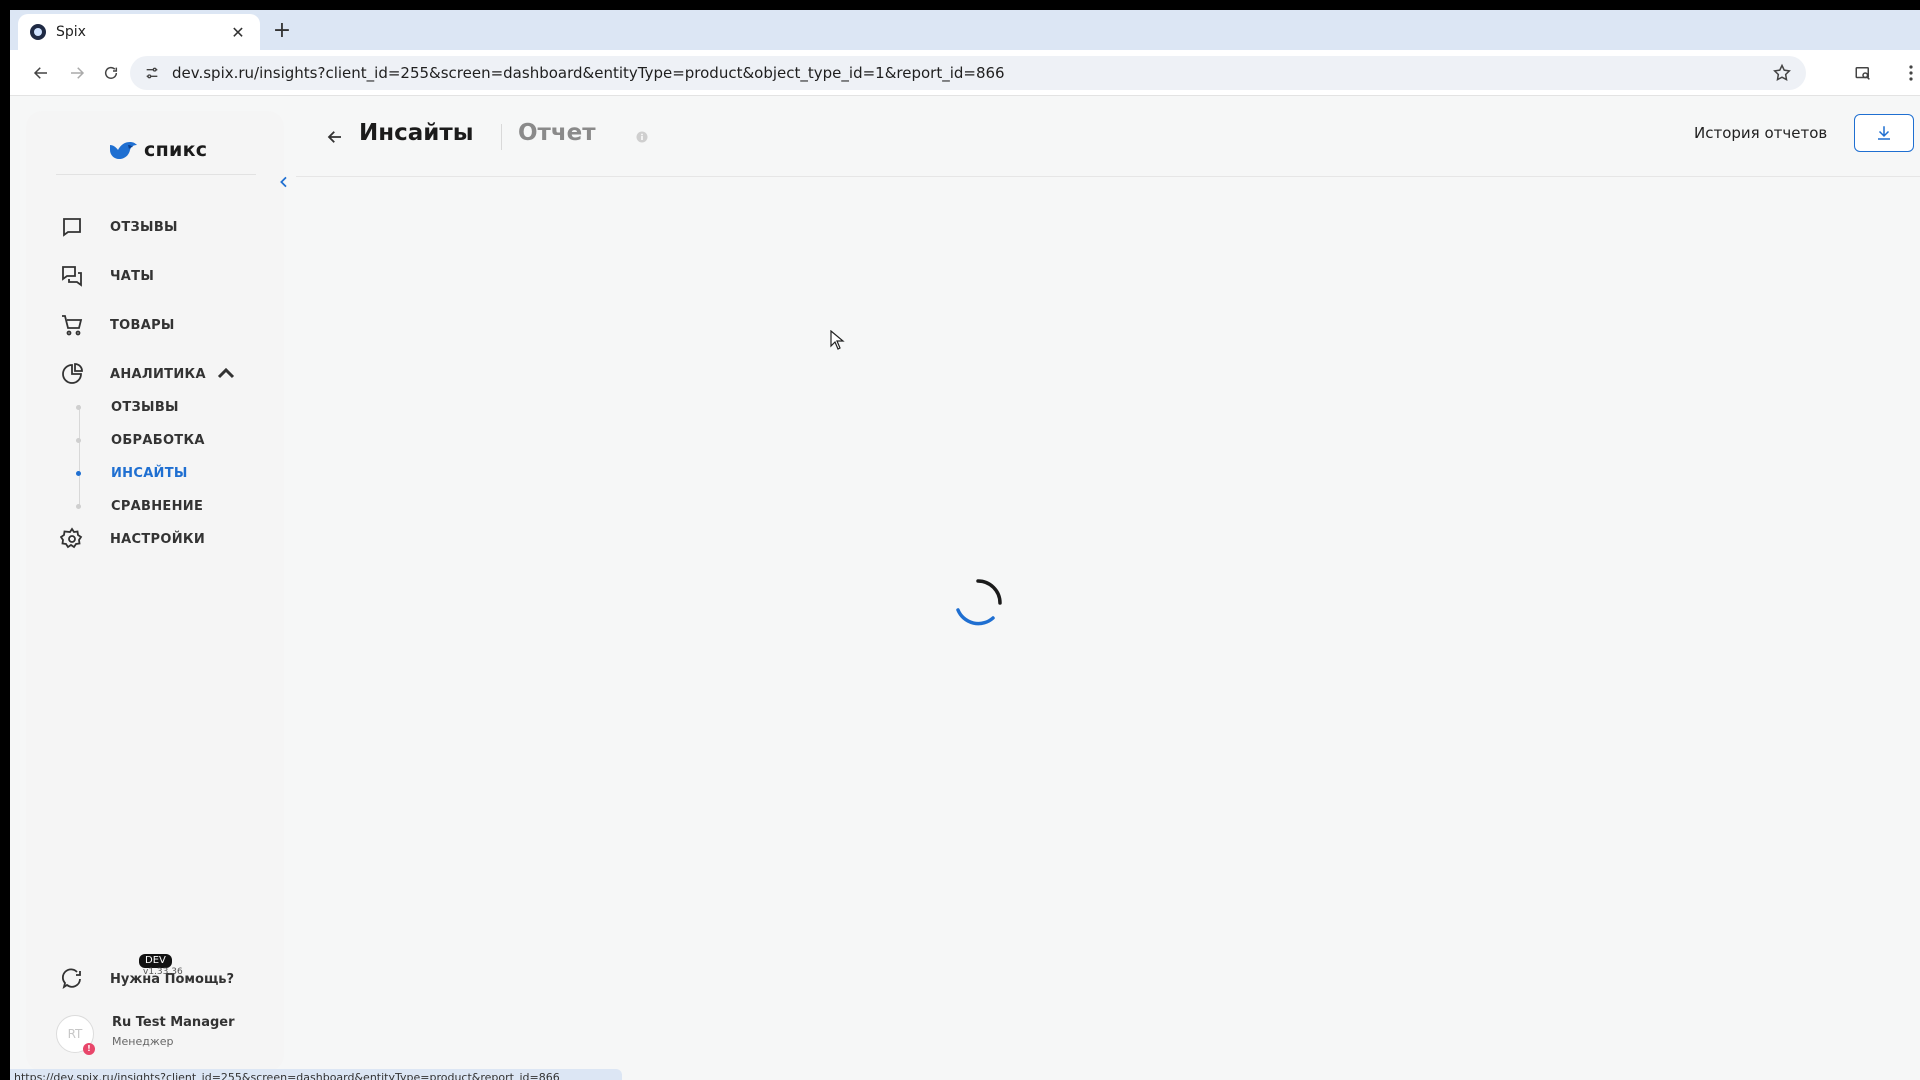 Image resolution: width=1920 pixels, height=1080 pixels. Describe the element at coordinates (282, 32) in the screenshot. I see `new-tab-button: +` at that location.